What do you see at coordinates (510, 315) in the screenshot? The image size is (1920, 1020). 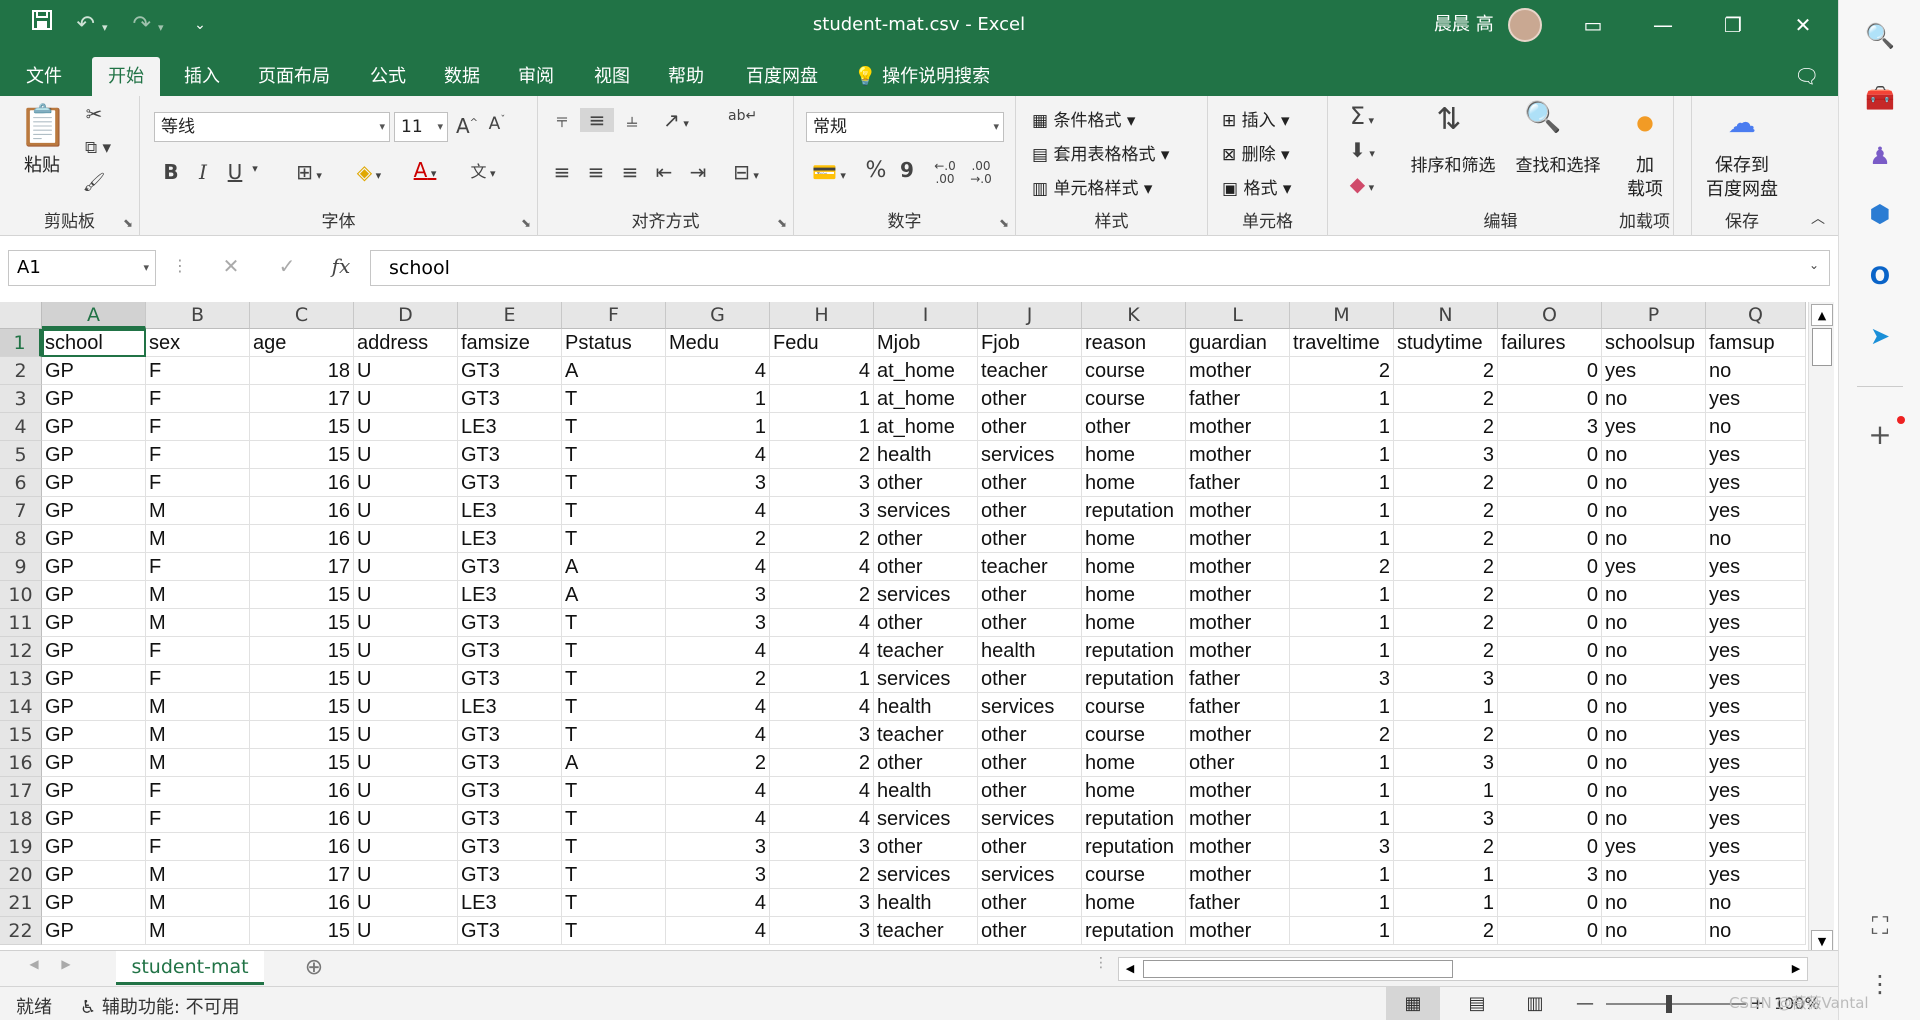 I see `column-header-e: E` at bounding box center [510, 315].